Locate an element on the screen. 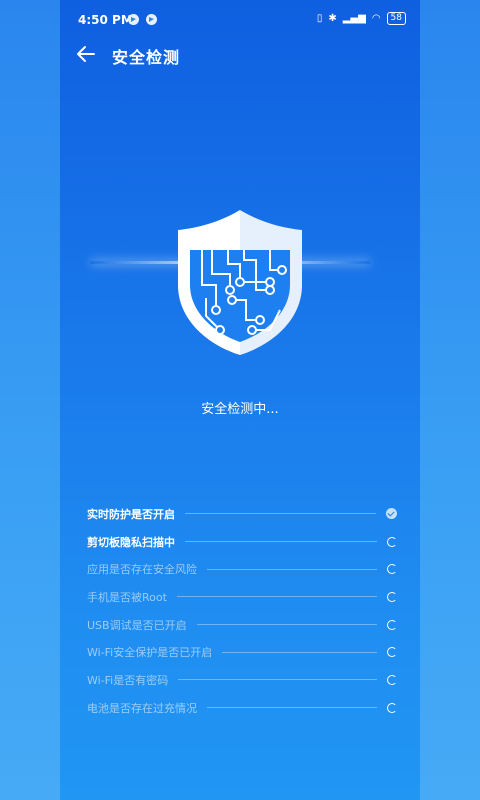 The width and height of the screenshot is (480, 800). list-item: Wi-Fi安全保护是否已开启 is located at coordinates (242, 652).